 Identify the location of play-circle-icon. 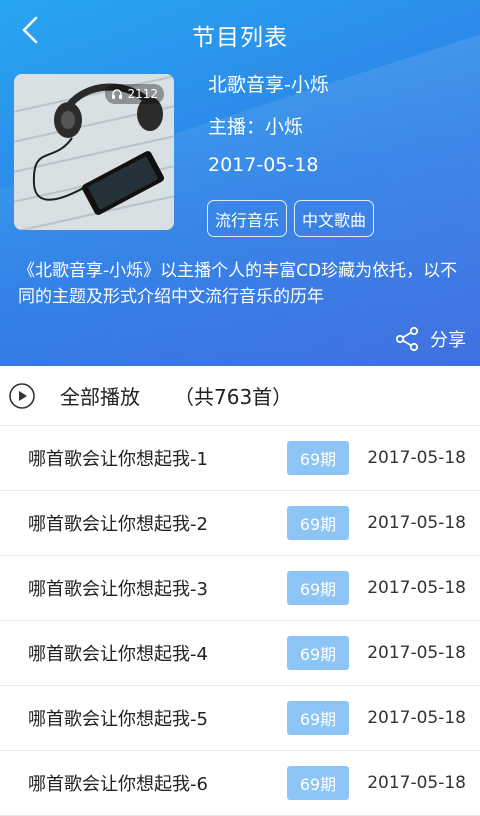
(22, 396).